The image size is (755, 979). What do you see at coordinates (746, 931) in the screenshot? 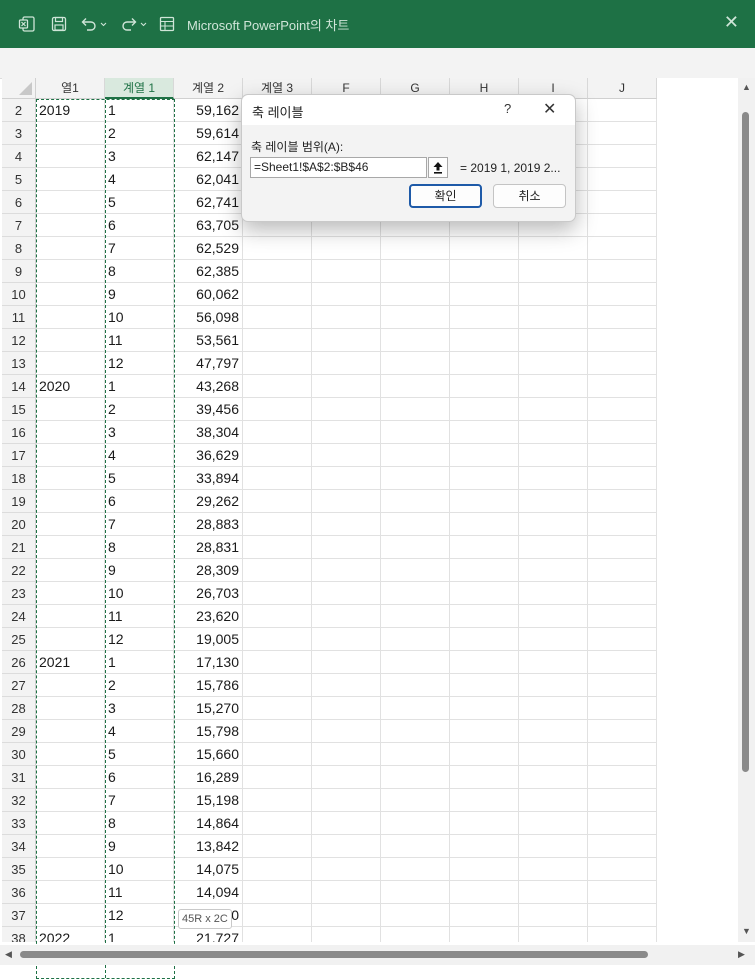
I see `scroll-down-icon: ▼` at bounding box center [746, 931].